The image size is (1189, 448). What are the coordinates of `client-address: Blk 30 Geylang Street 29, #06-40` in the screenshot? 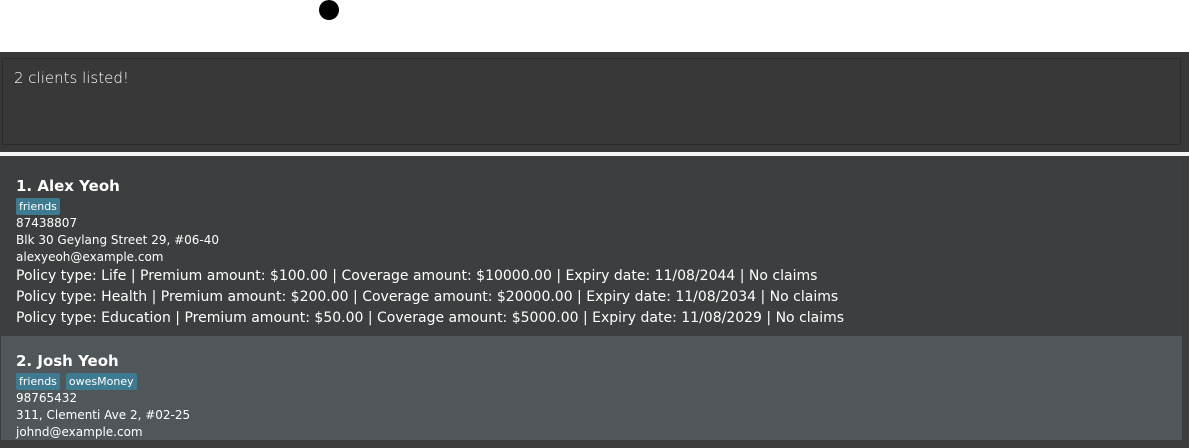 It's located at (118, 240).